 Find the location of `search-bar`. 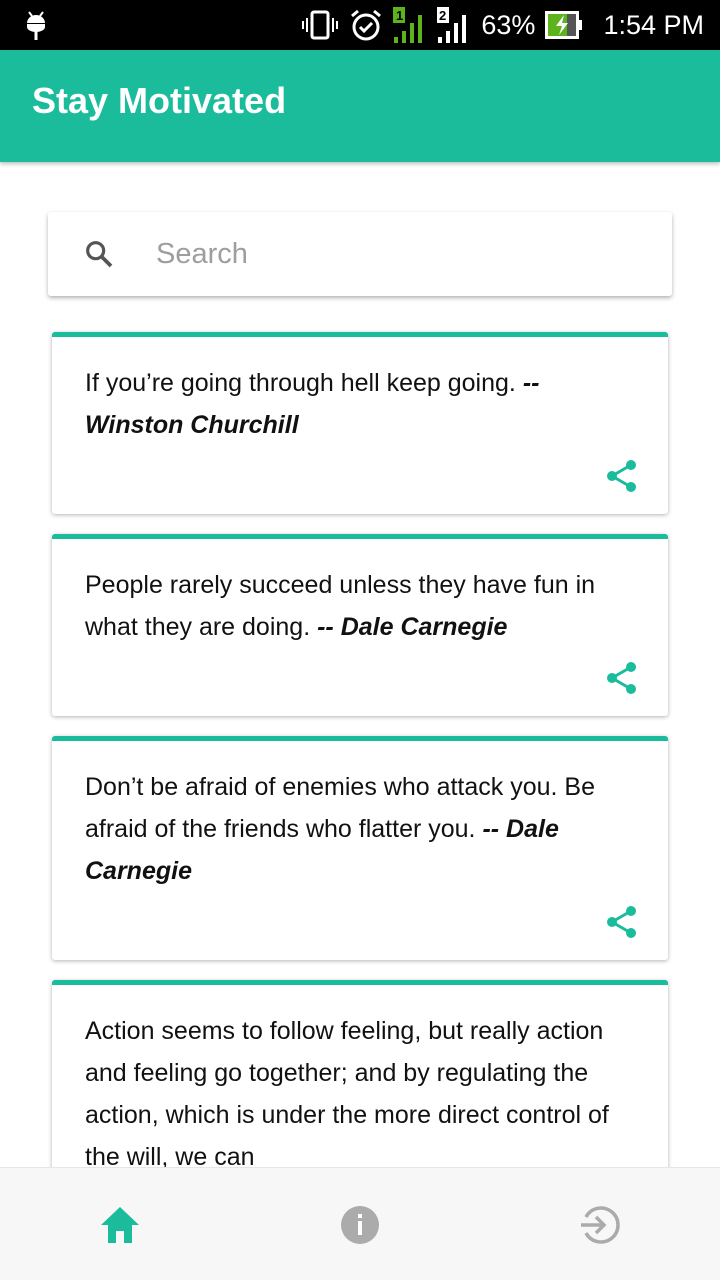

search-bar is located at coordinates (360, 254).